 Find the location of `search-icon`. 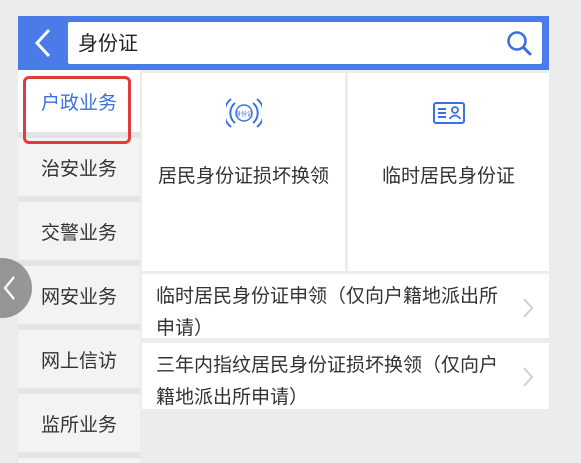

search-icon is located at coordinates (519, 43).